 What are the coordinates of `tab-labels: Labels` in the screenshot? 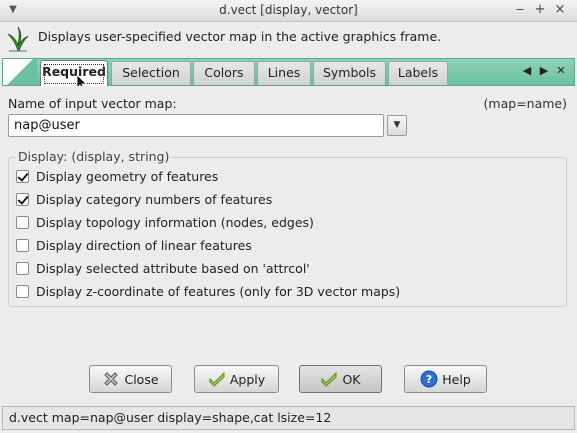 It's located at (418, 73).